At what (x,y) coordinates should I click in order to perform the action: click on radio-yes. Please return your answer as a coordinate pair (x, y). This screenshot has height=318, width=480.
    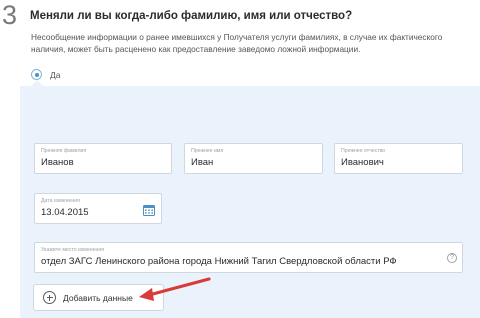
    Looking at the image, I should click on (36, 74).